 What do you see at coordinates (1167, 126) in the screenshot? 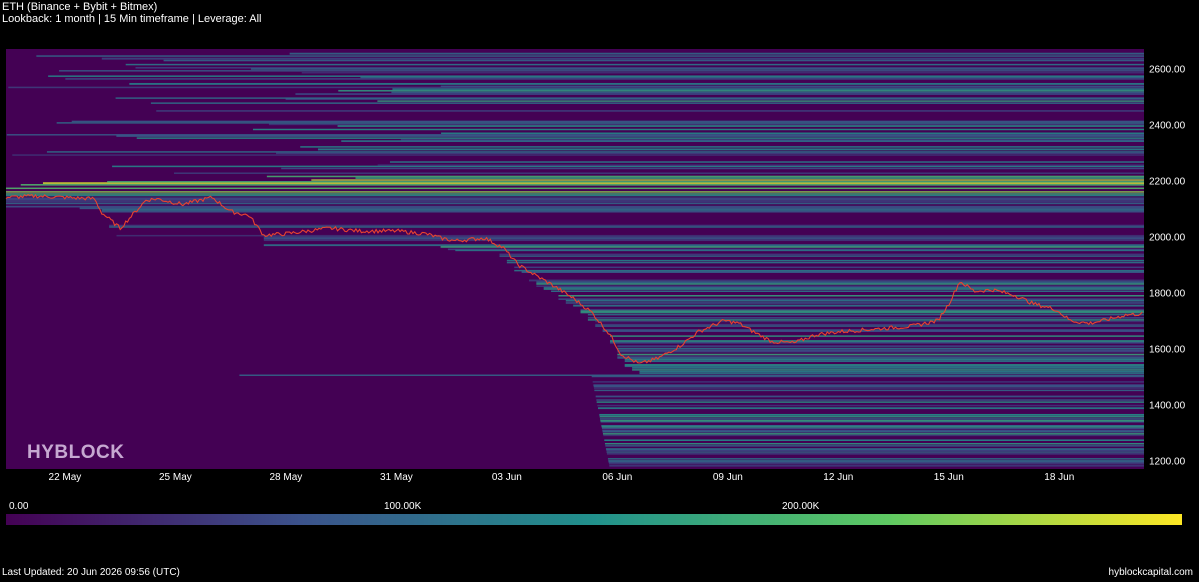
I see `y-tick-label: 2400.00` at bounding box center [1167, 126].